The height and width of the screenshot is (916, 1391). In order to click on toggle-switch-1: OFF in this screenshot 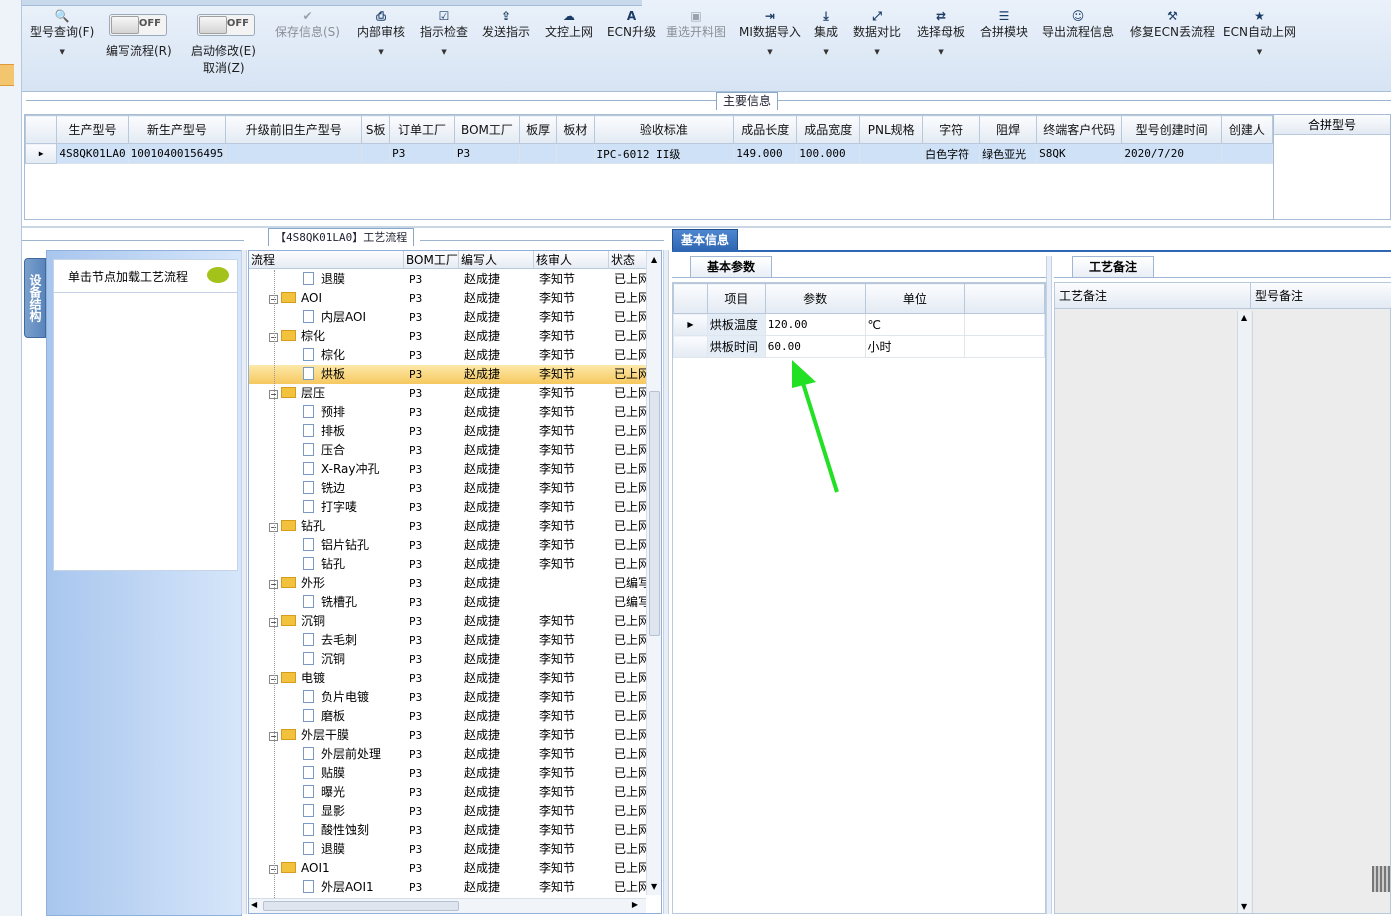, I will do `click(226, 25)`.